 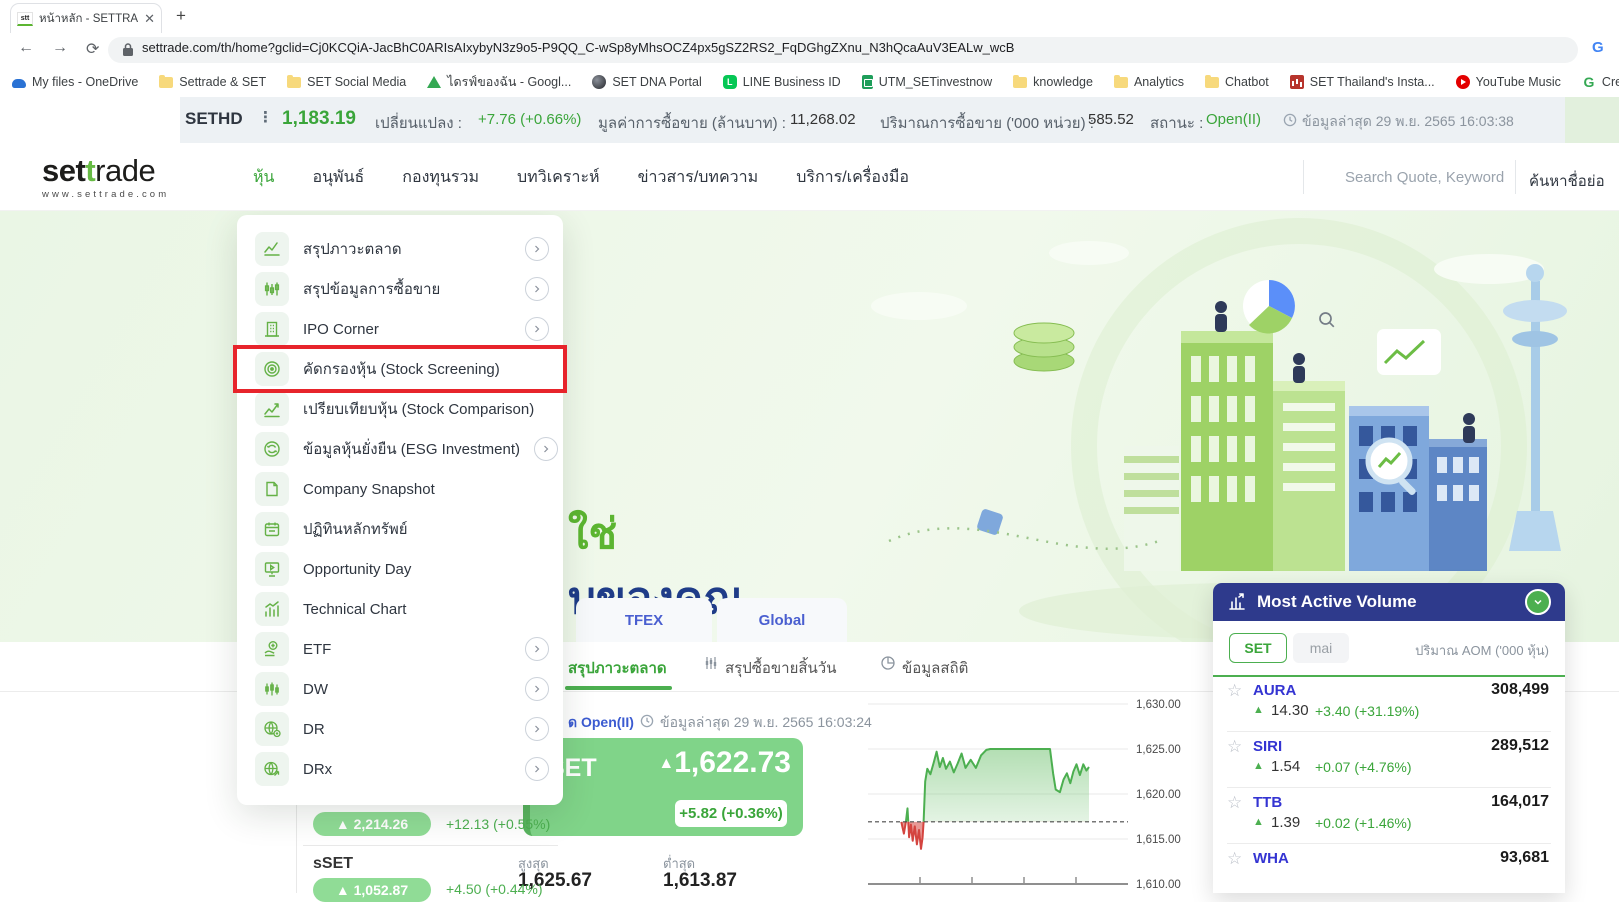 What do you see at coordinates (618, 688) in the screenshot?
I see `active-subtab-underline` at bounding box center [618, 688].